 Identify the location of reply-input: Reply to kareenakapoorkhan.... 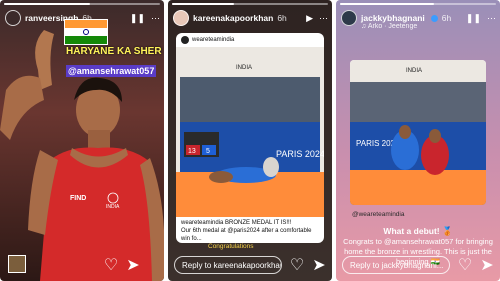
(228, 265).